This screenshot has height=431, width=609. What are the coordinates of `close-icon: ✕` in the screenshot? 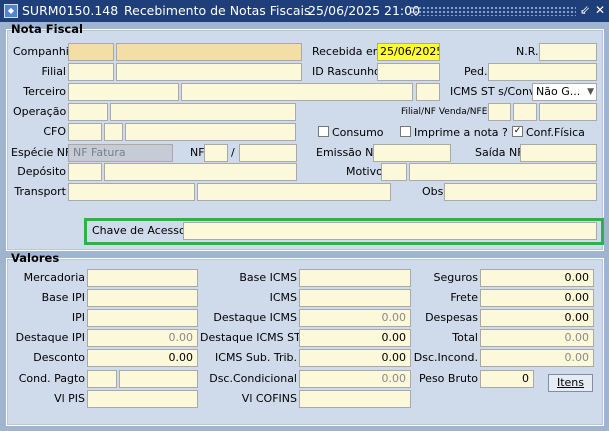 It's located at (600, 10).